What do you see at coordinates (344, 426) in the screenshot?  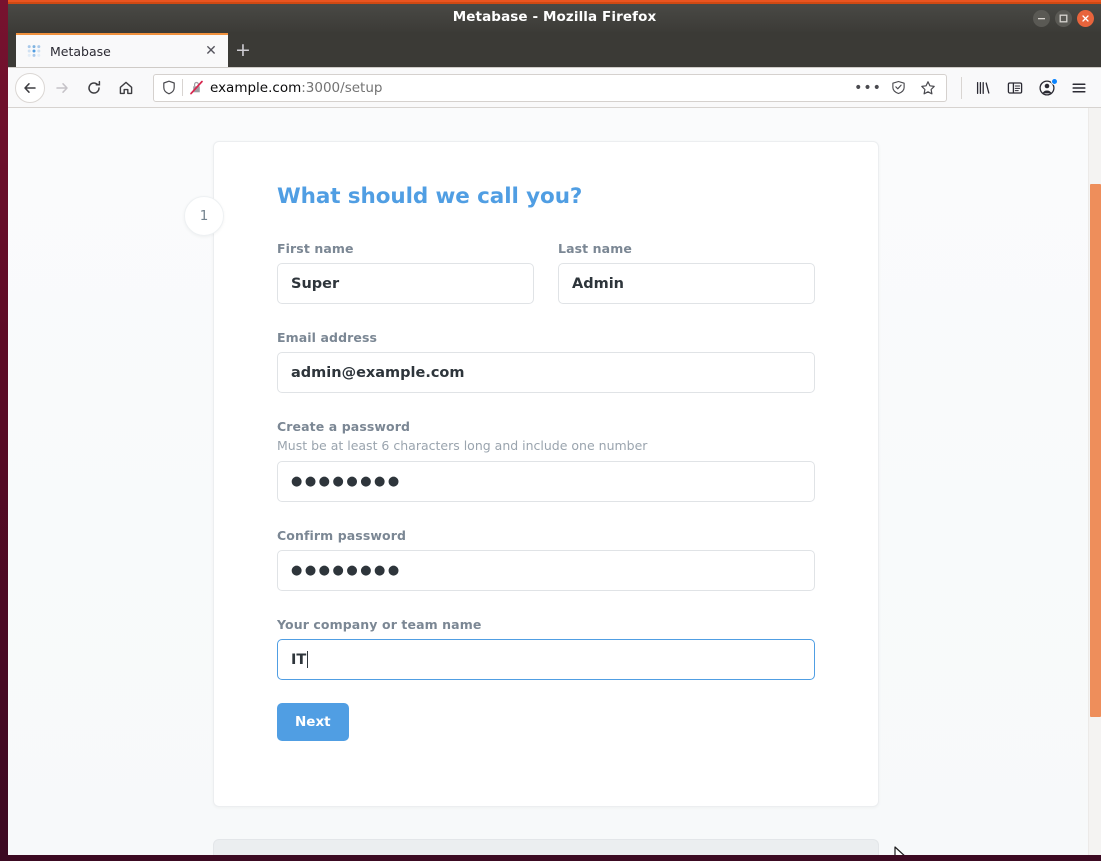 I see `password-label: Create a password` at bounding box center [344, 426].